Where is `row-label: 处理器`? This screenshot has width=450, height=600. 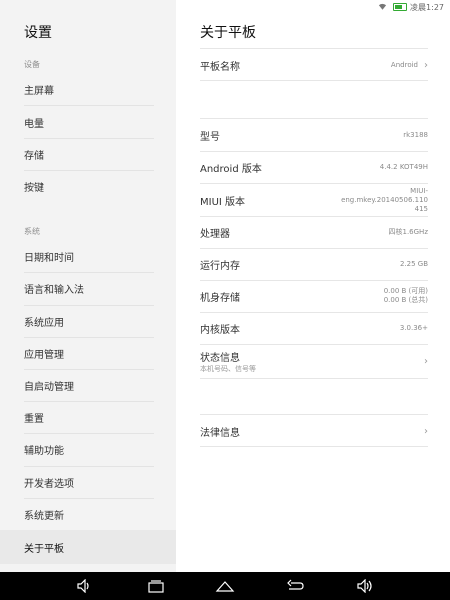 row-label: 处理器 is located at coordinates (215, 234).